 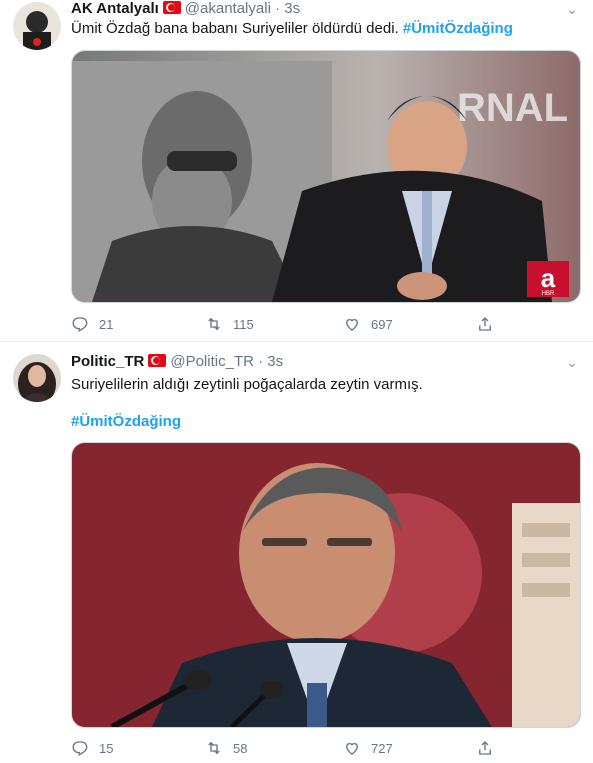 I want to click on like-button: 697, so click(x=368, y=324).